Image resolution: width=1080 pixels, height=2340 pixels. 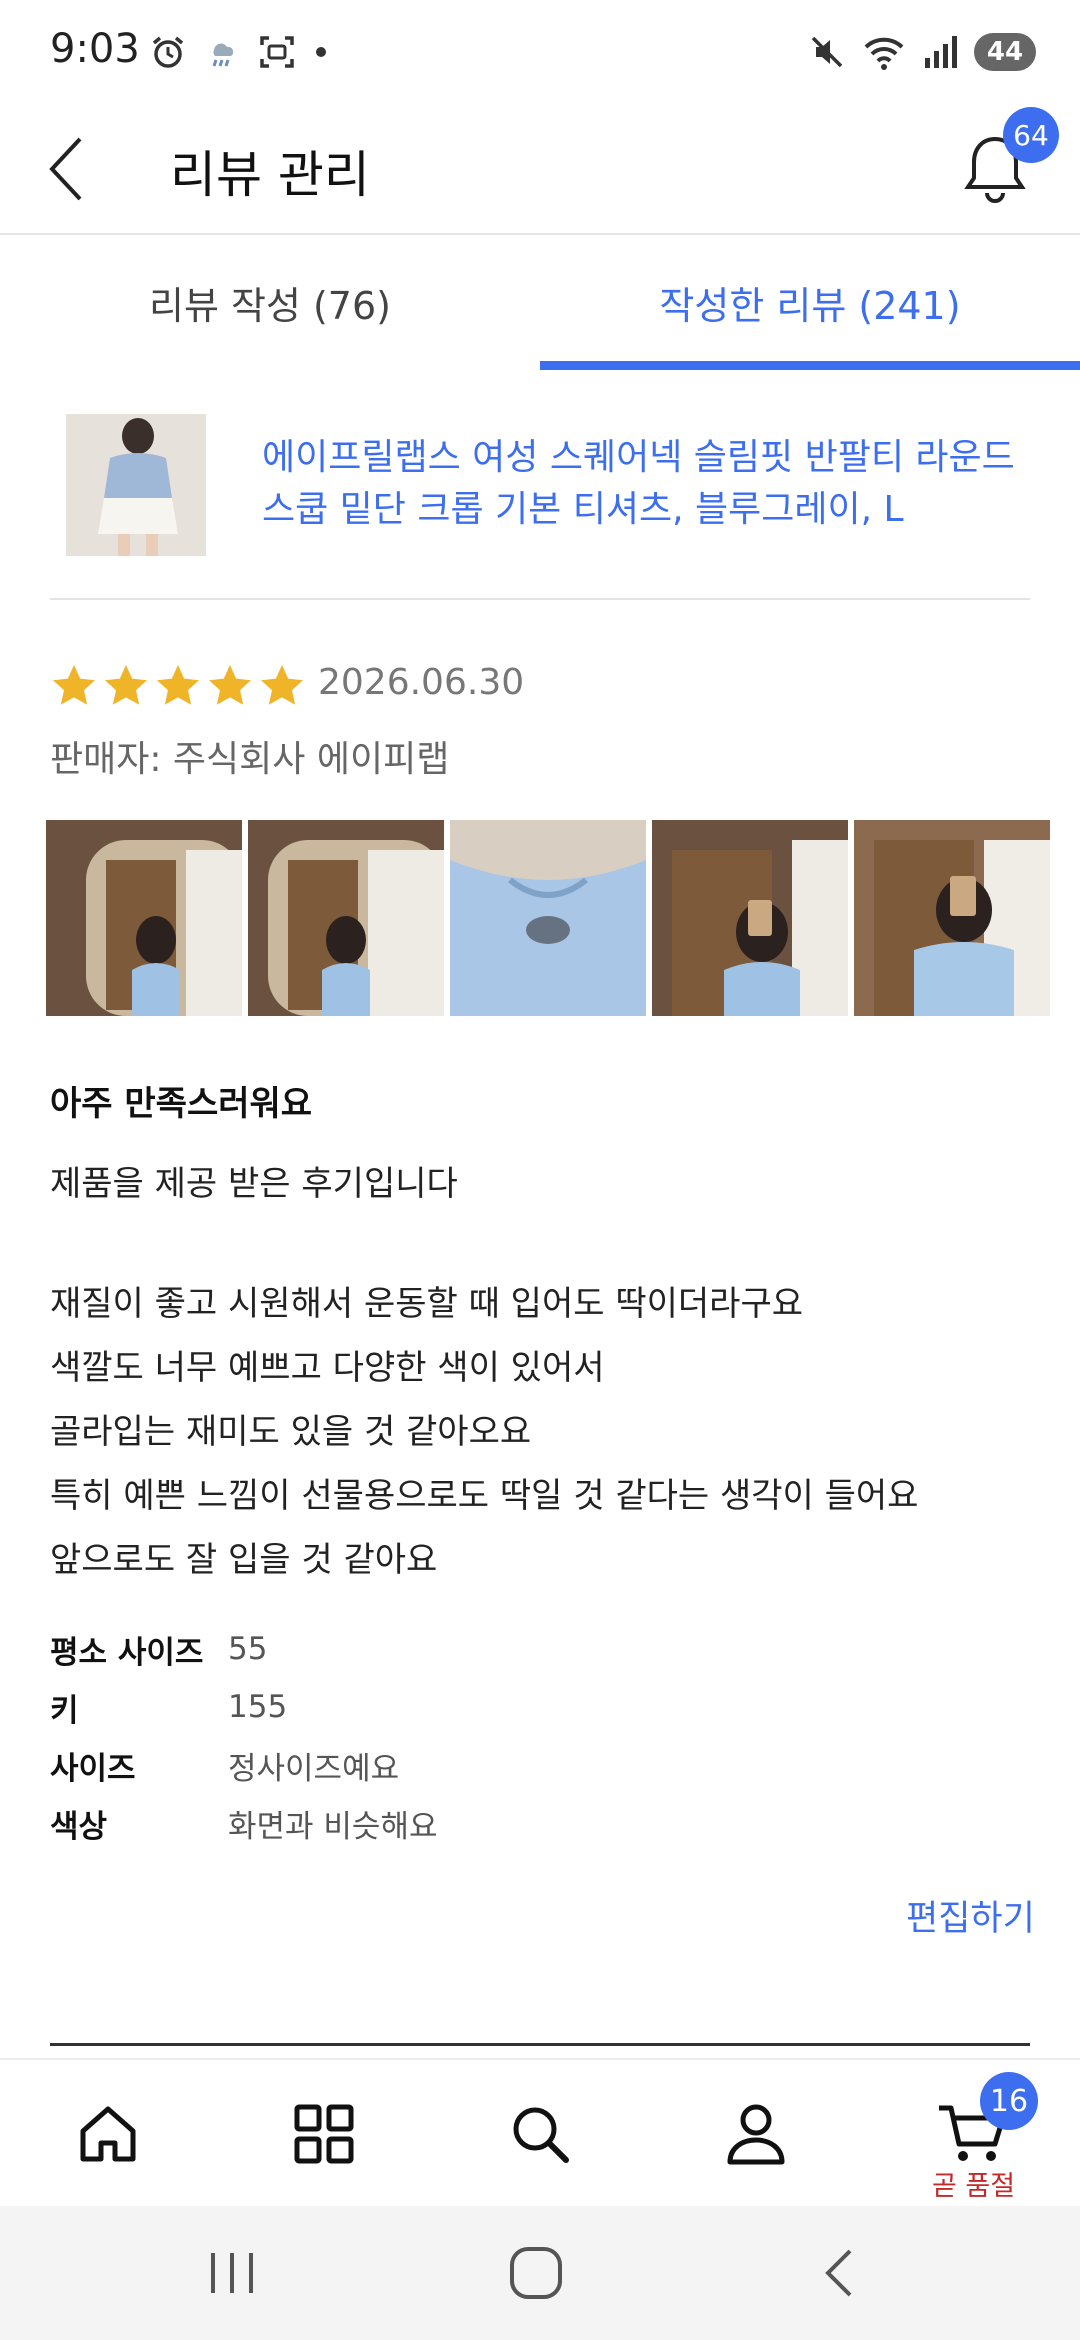 What do you see at coordinates (327, 1368) in the screenshot?
I see `review-line: 색깔도 너무 예쁘고 다양한 색이 있어서` at bounding box center [327, 1368].